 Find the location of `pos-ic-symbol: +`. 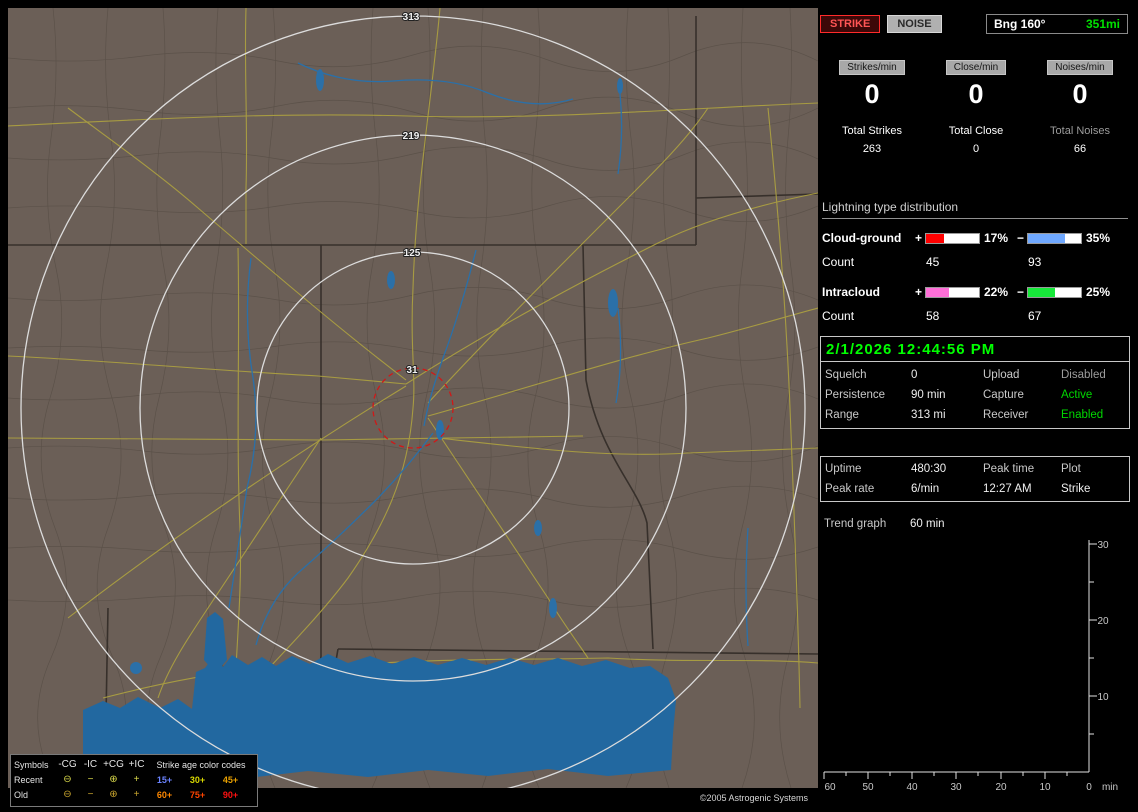

pos-ic-symbol: + is located at coordinates (136, 779).